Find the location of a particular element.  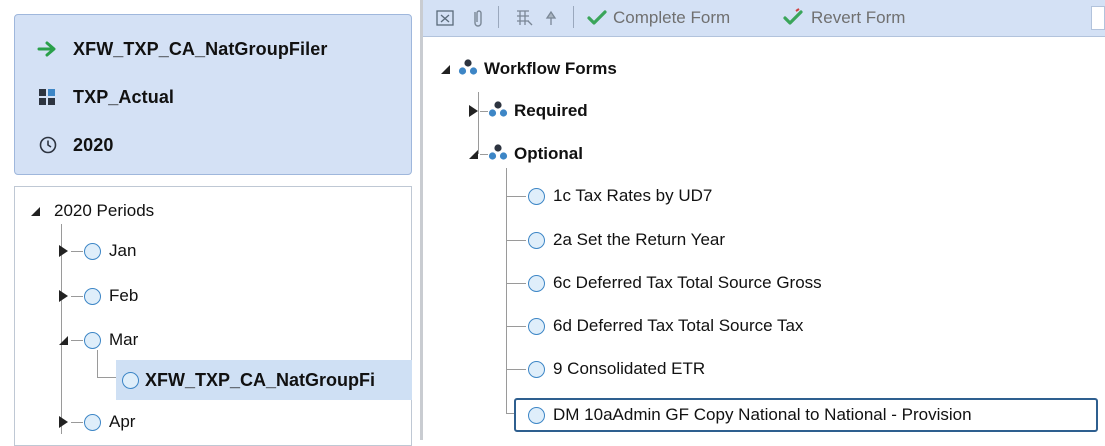

form-item: 2a Set the Return Year is located at coordinates (626, 240).